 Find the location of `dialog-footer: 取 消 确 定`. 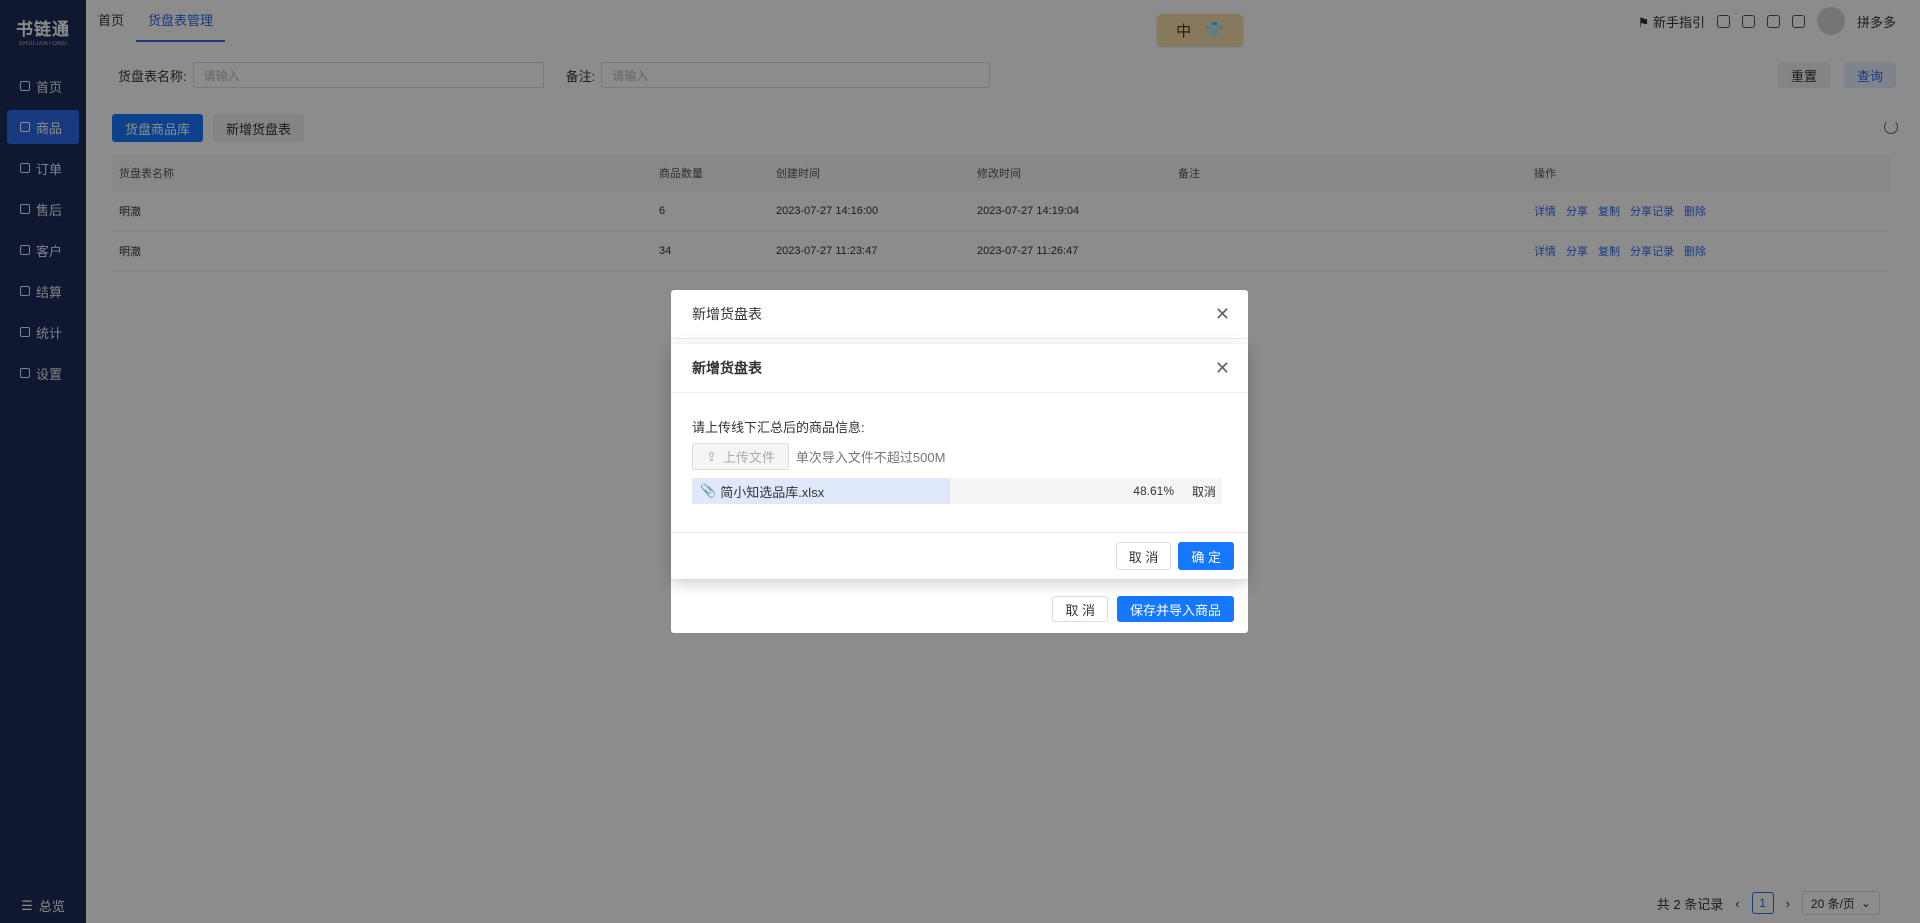

dialog-footer: 取 消 确 定 is located at coordinates (959, 555).